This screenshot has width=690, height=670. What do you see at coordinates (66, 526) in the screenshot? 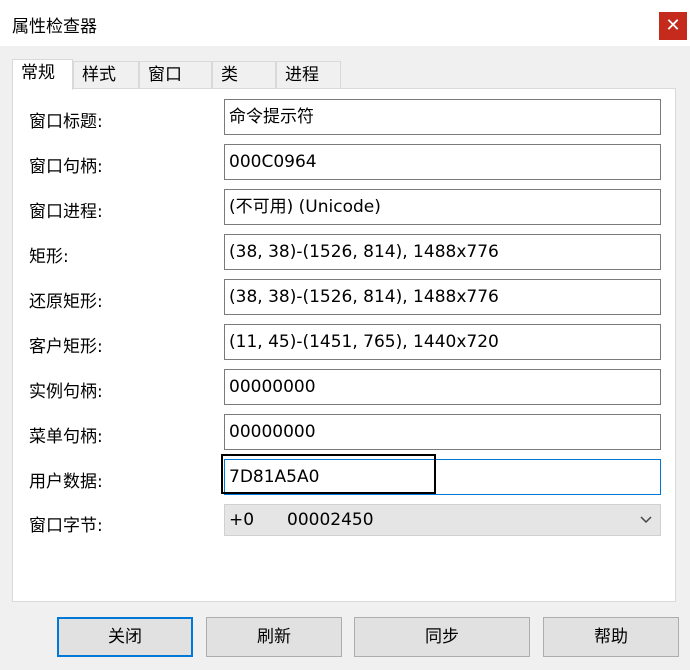
I see `window-bytes-label: 窗口字节:` at bounding box center [66, 526].